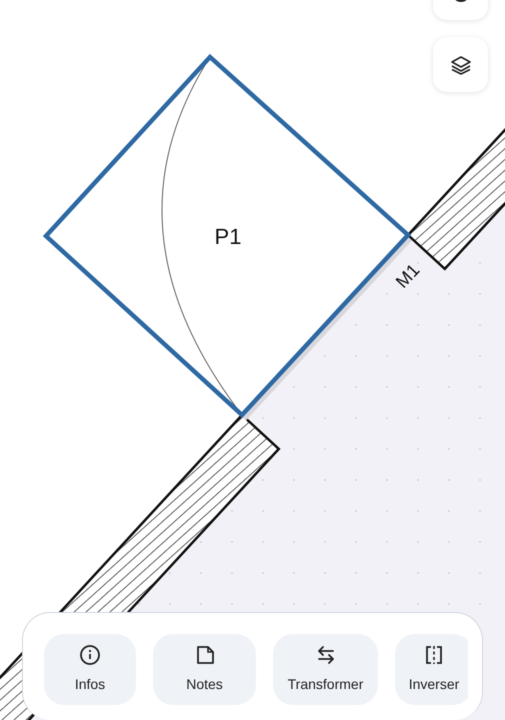 The width and height of the screenshot is (505, 720). Describe the element at coordinates (204, 669) in the screenshot. I see `toolbar-button: Notes` at that location.